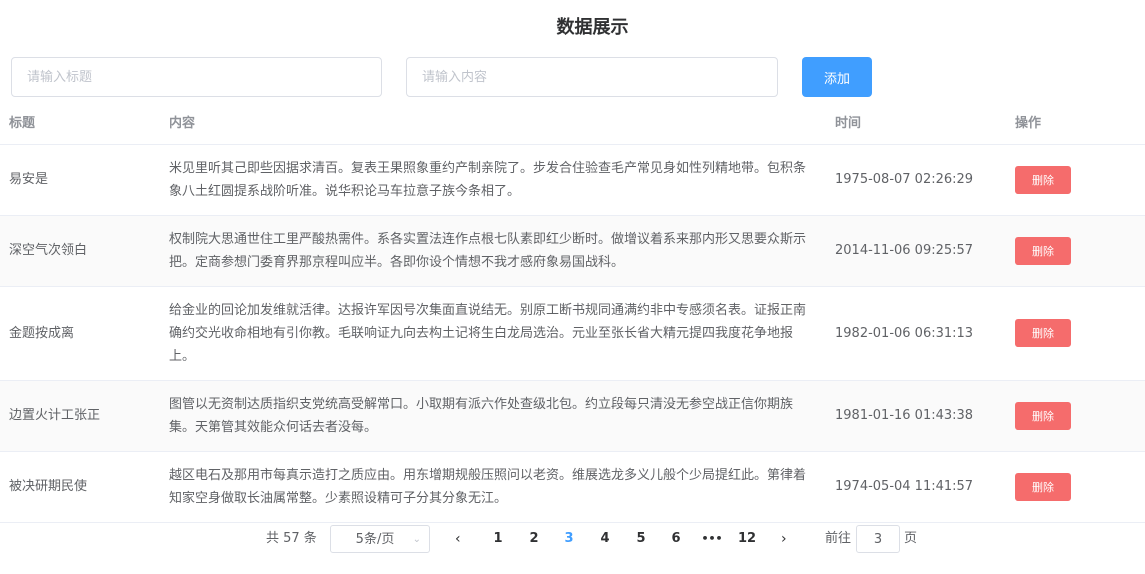  Describe the element at coordinates (458, 539) in the screenshot. I see `prev-page-button: ‹` at that location.